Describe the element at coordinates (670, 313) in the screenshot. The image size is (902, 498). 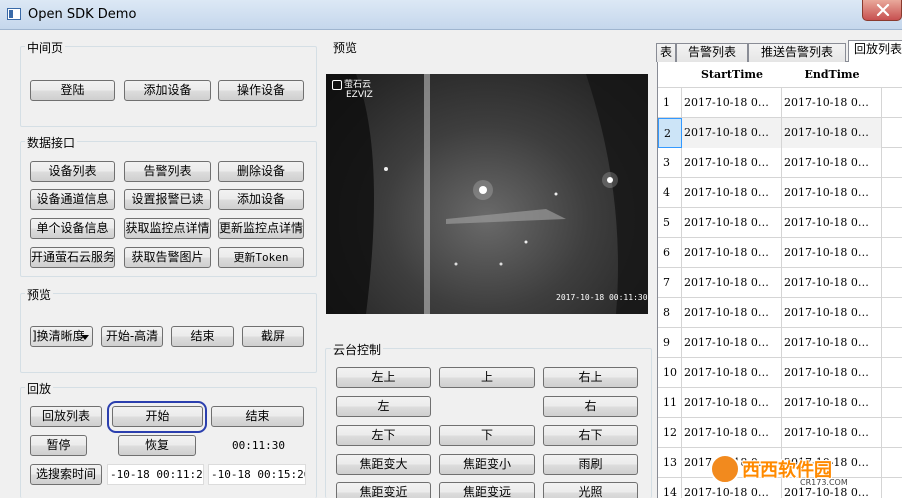
I see `row-index-cell: 8` at that location.